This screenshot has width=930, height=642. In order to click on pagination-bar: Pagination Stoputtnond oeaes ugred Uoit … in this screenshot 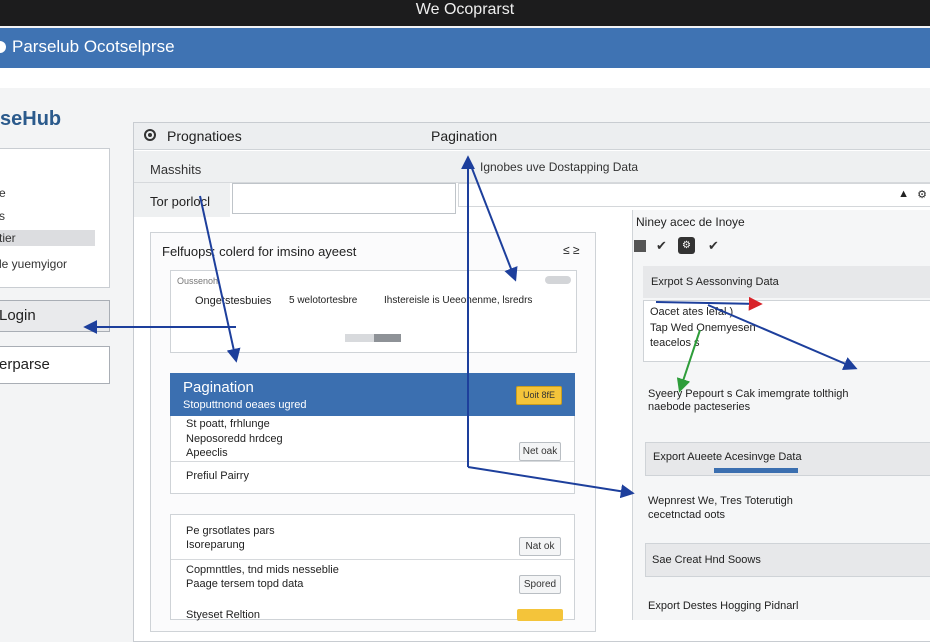, I will do `click(372, 394)`.